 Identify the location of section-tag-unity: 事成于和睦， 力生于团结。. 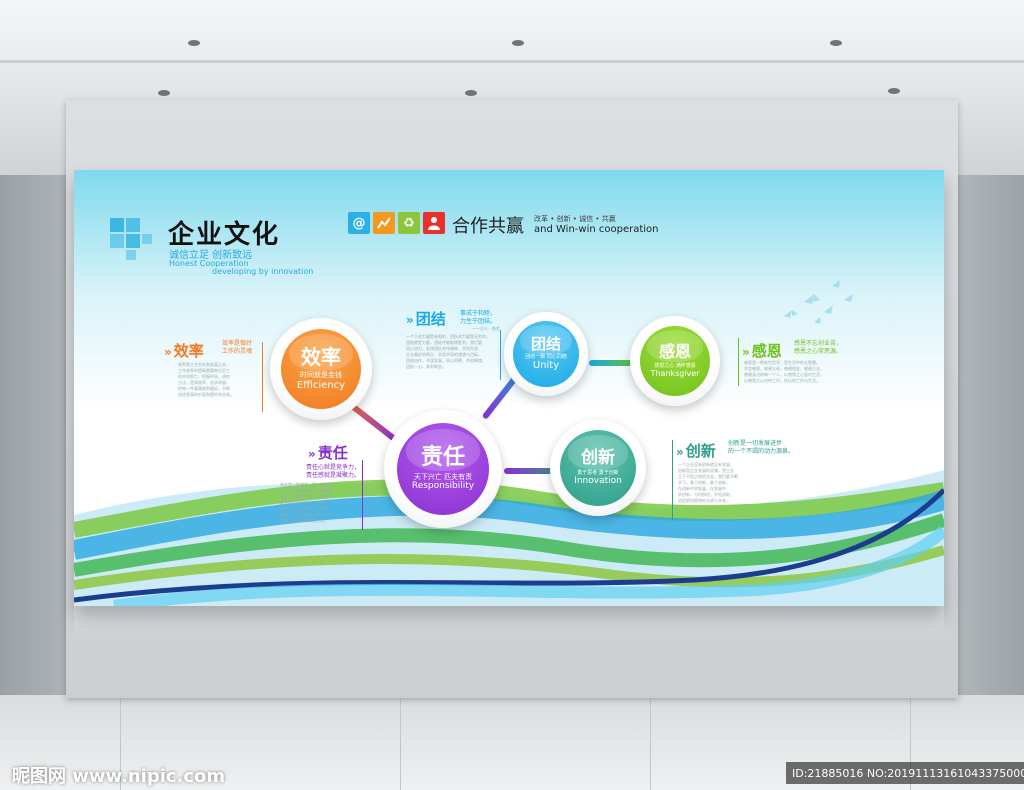
(478, 318).